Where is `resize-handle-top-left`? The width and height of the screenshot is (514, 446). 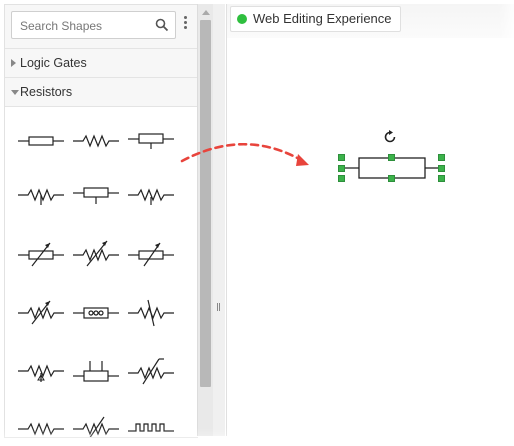 resize-handle-top-left is located at coordinates (341, 157).